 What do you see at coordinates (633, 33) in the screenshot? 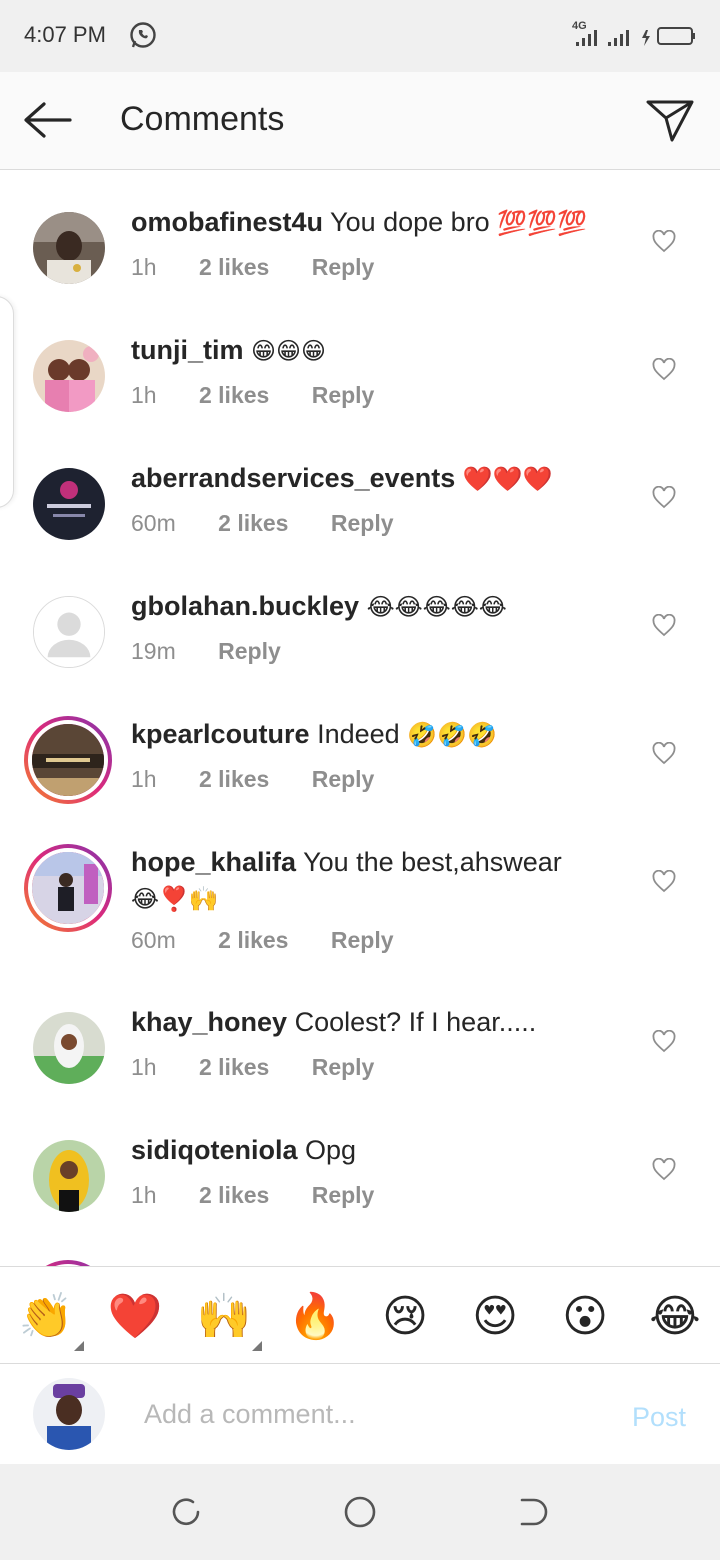
I see `signal-icon: 4G` at bounding box center [633, 33].